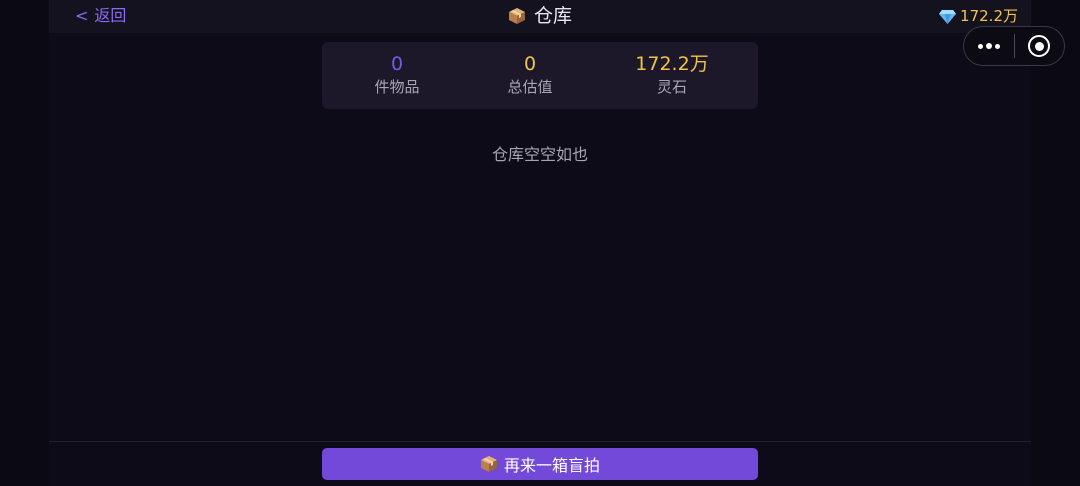 The height and width of the screenshot is (486, 1080). I want to click on reopen-blind-box-button: 再来一箱盲拍, so click(540, 464).